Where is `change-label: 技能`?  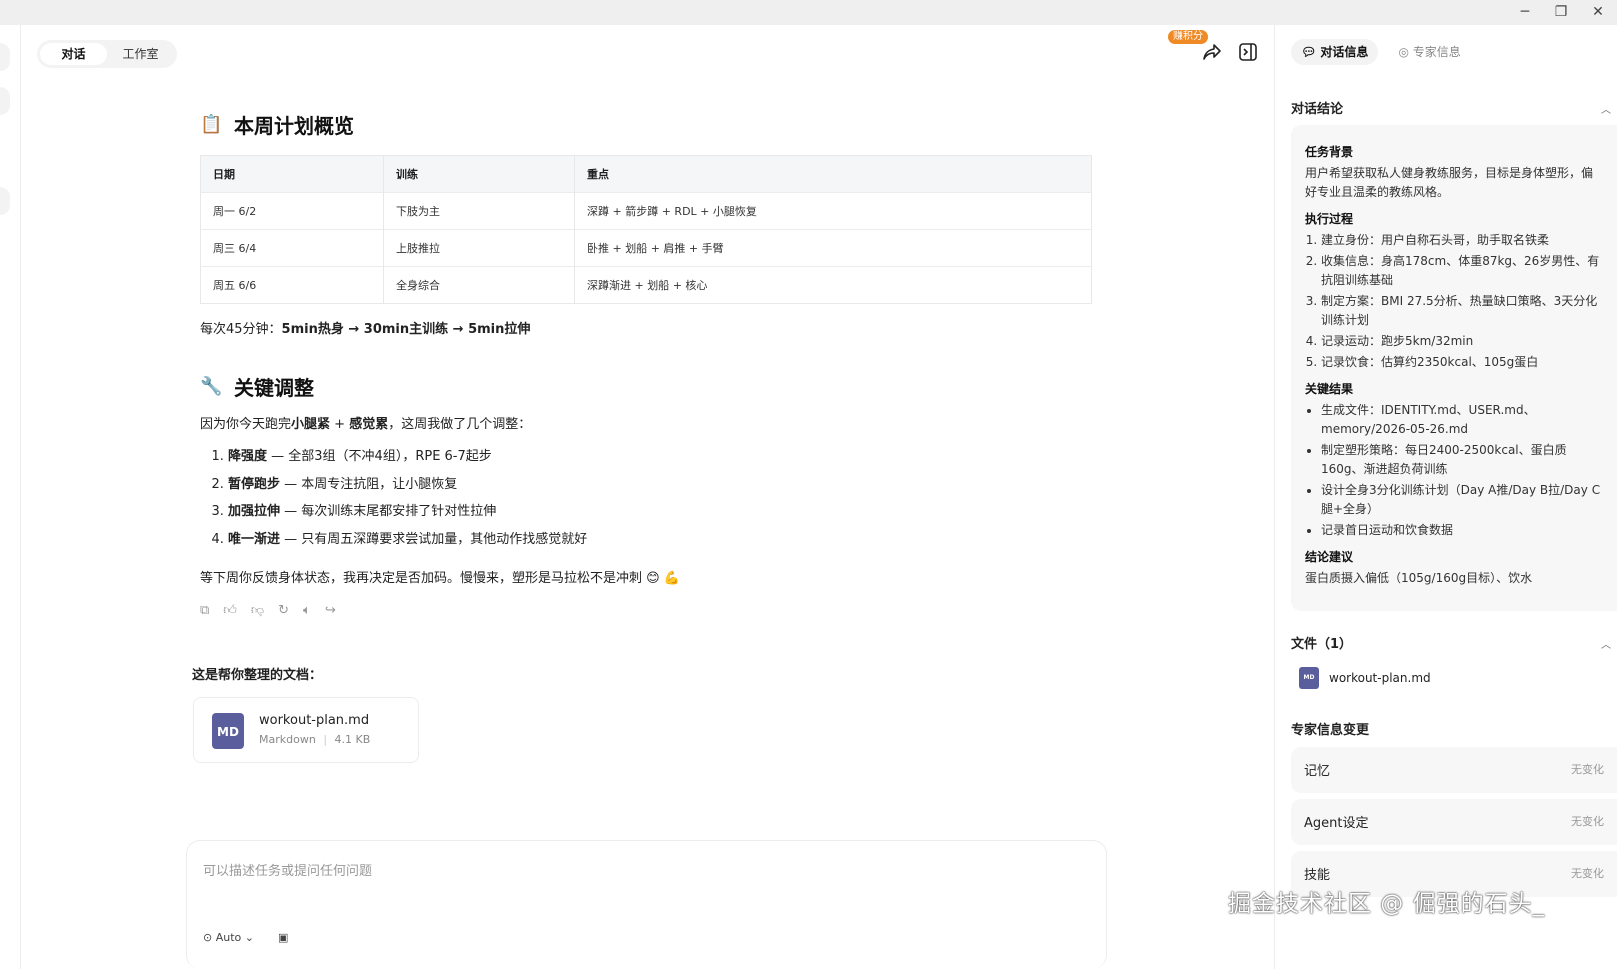
change-label: 技能 is located at coordinates (1317, 875).